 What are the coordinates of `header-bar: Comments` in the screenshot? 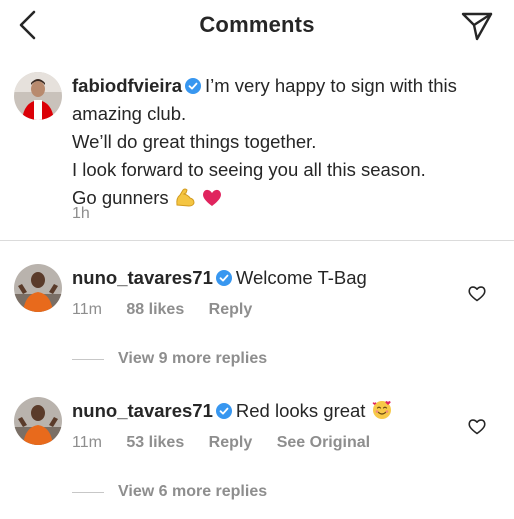 It's located at (257, 26).